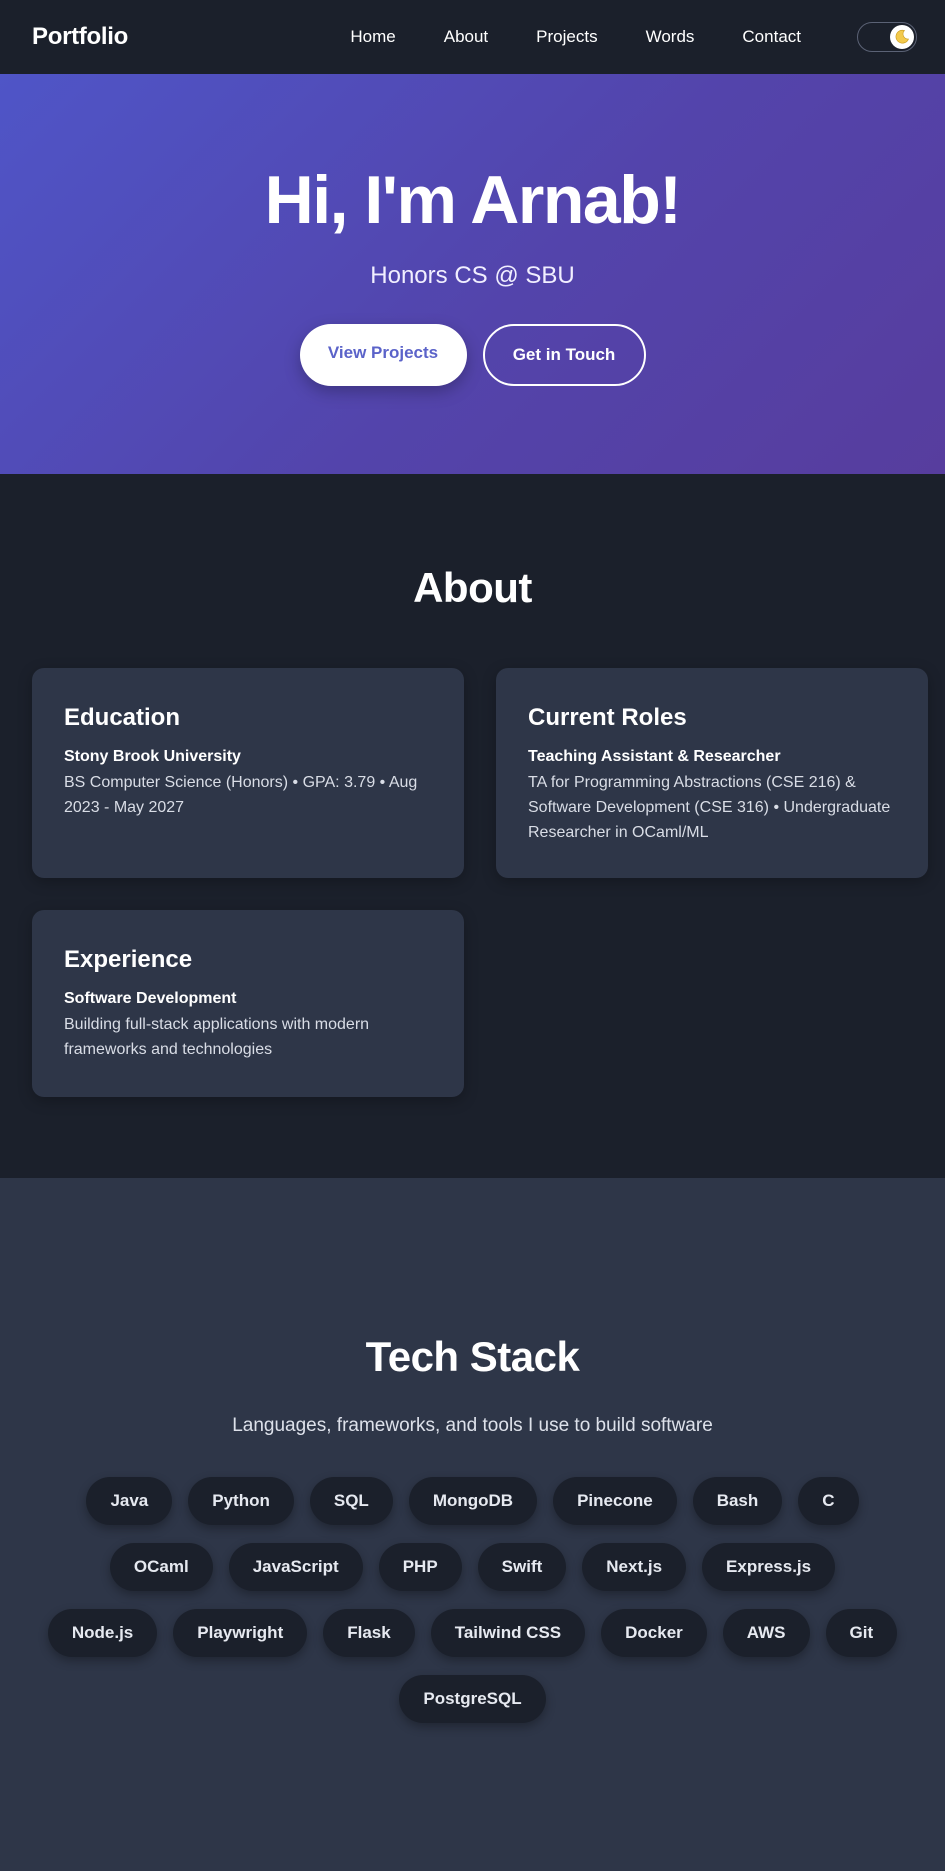 Image resolution: width=945 pixels, height=1871 pixels. Describe the element at coordinates (472, 1356) in the screenshot. I see `tech-stack-title: Tech Stack` at that location.